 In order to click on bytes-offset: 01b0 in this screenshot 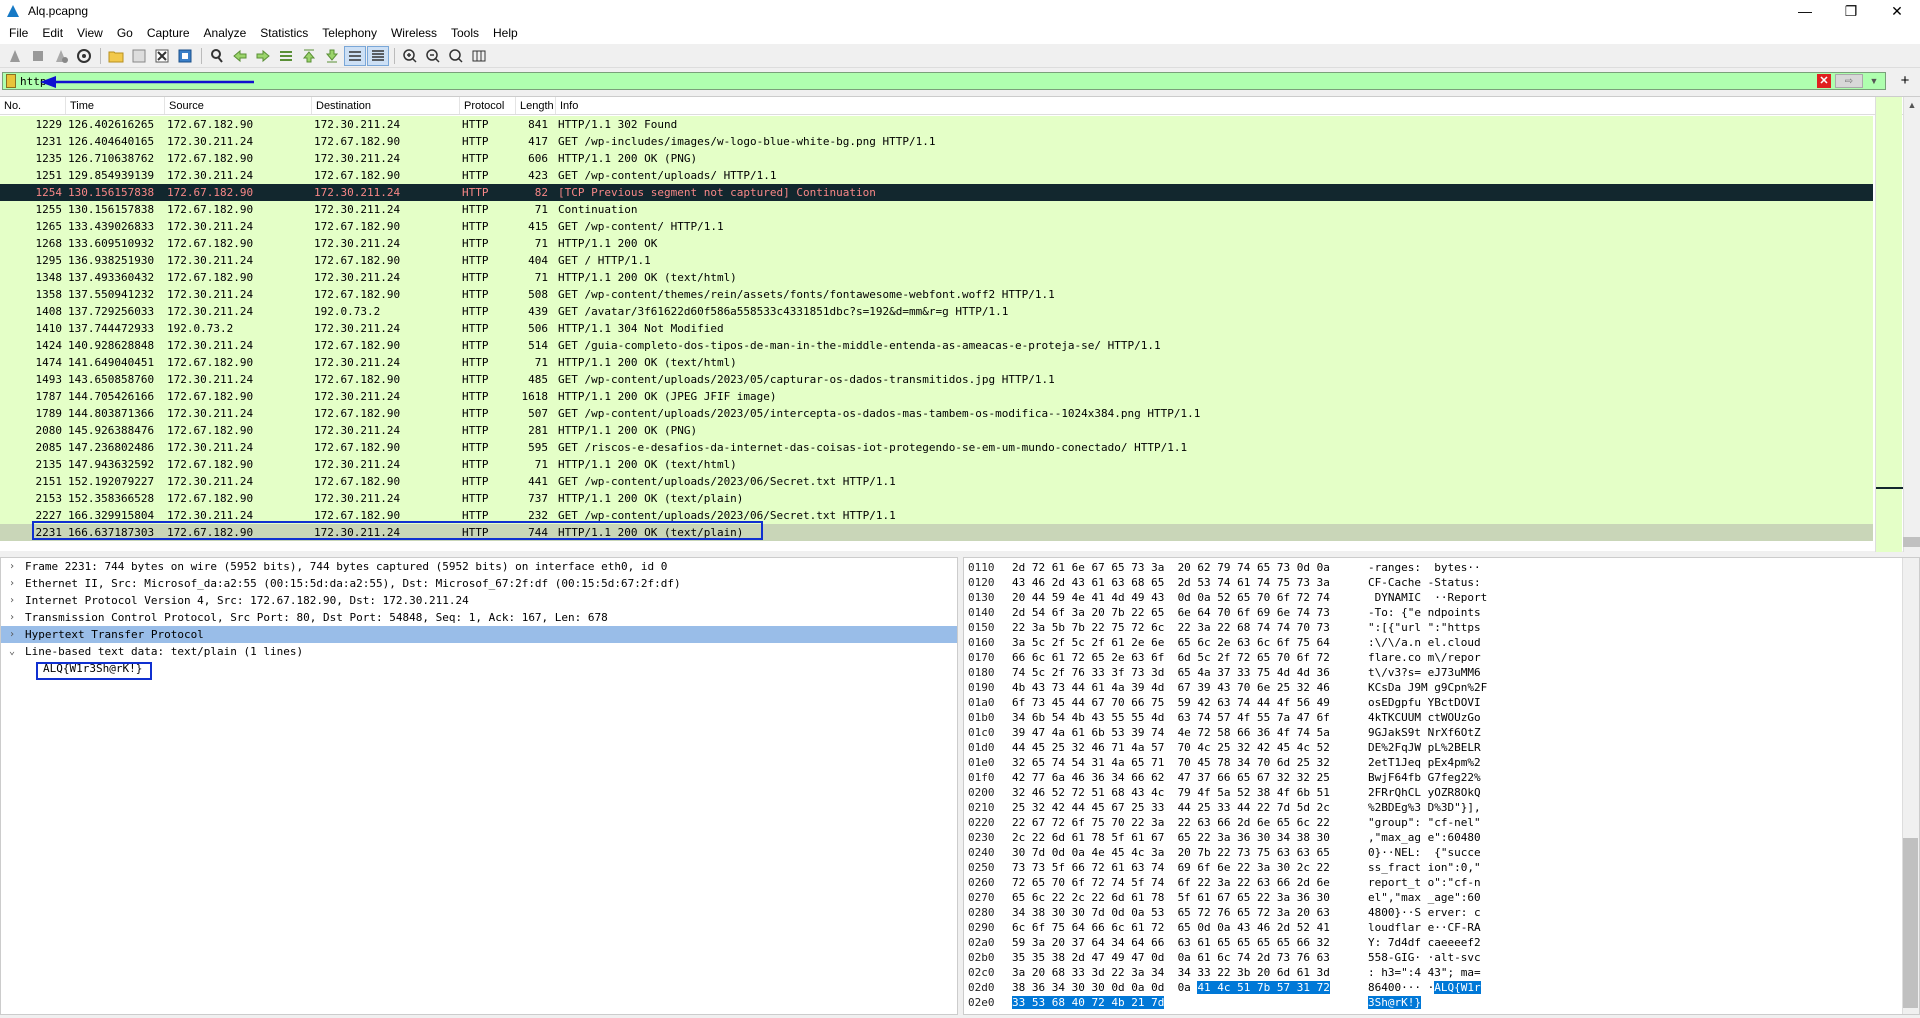, I will do `click(981, 717)`.